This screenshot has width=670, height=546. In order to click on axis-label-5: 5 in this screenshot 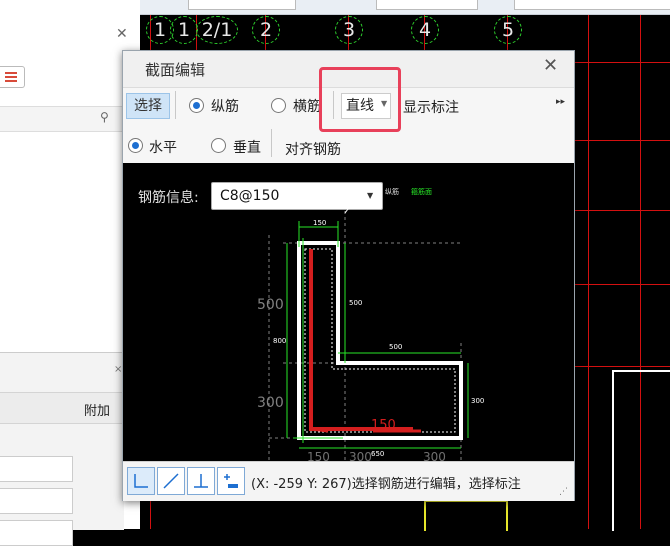, I will do `click(508, 30)`.